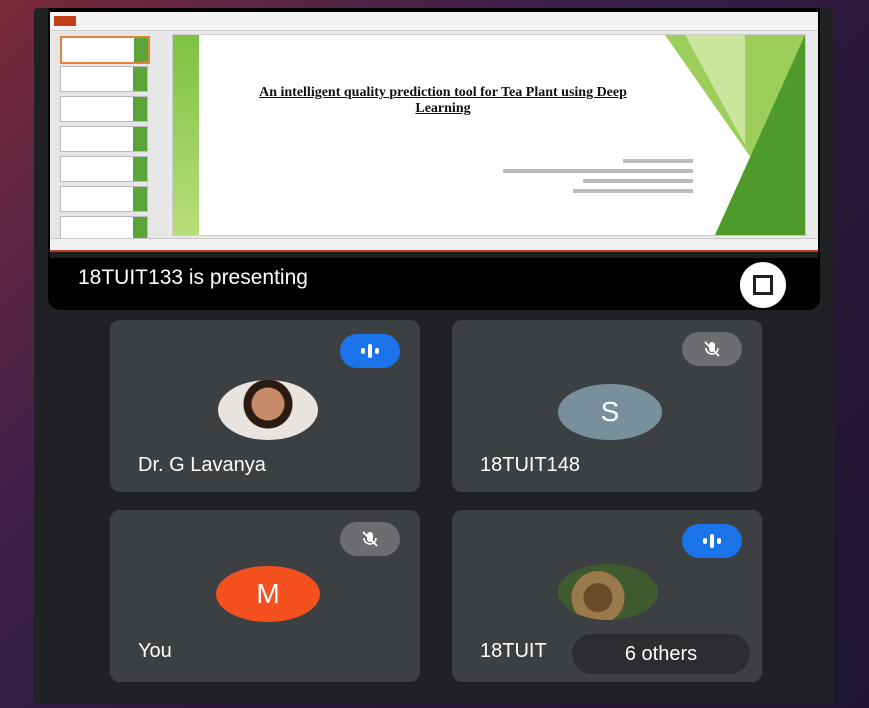 The width and height of the screenshot is (869, 708). I want to click on ppt-ribbon, so click(434, 21).